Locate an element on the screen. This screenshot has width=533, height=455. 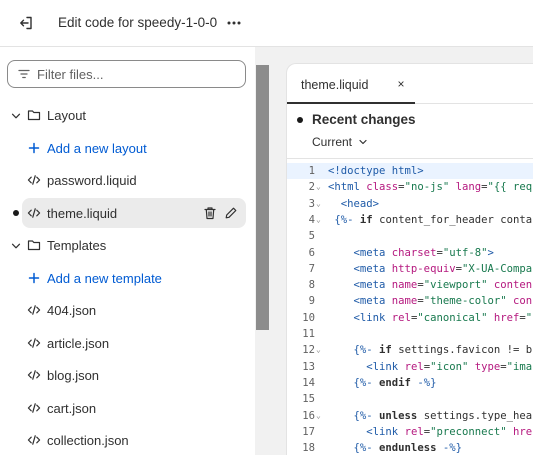
code-line: 17 <link rel="preconnect" hre is located at coordinates (410, 432).